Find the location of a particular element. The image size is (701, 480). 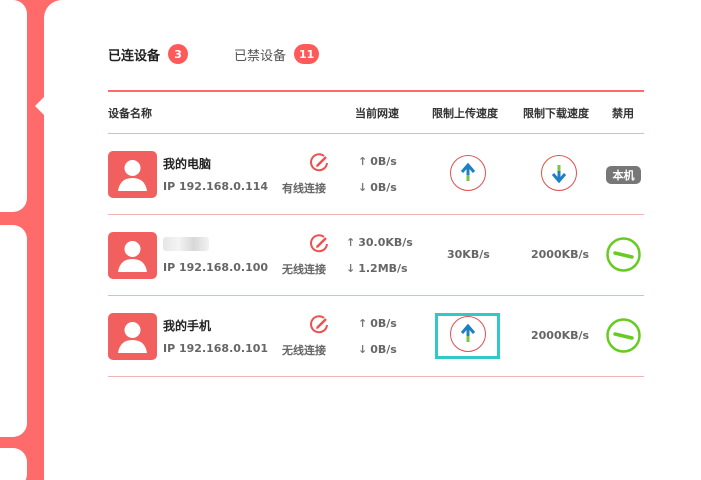

count-badge: 3 is located at coordinates (178, 54).